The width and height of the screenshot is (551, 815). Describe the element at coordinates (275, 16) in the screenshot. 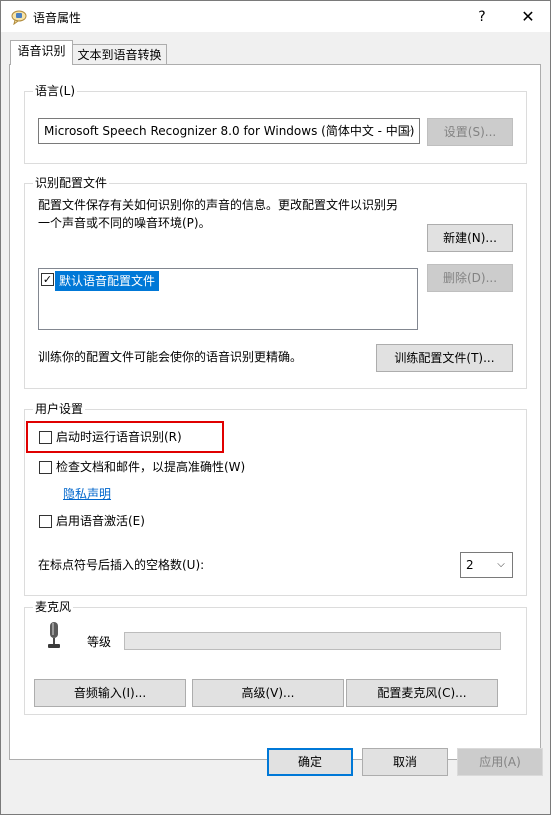

I see `title-bar: 语音属性 ? ✕` at that location.